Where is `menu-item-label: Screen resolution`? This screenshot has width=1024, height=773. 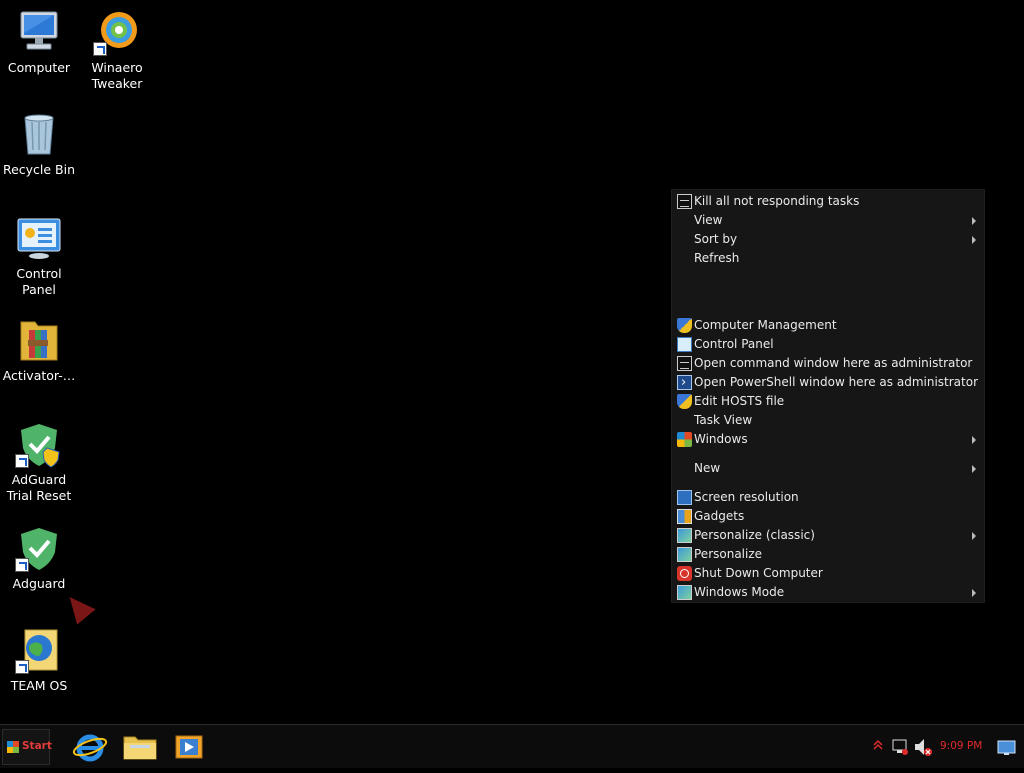 menu-item-label: Screen resolution is located at coordinates (746, 497).